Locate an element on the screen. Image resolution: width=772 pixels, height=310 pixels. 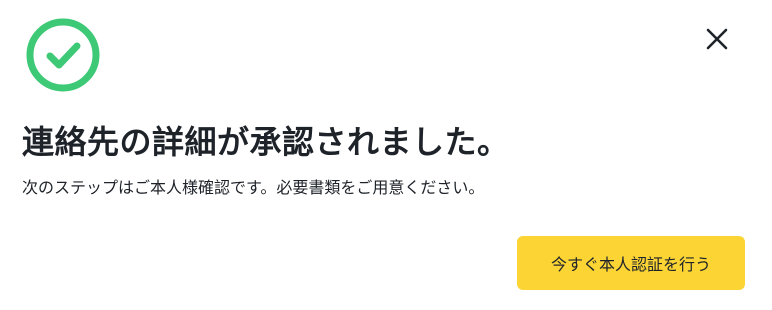
close-button is located at coordinates (717, 40).